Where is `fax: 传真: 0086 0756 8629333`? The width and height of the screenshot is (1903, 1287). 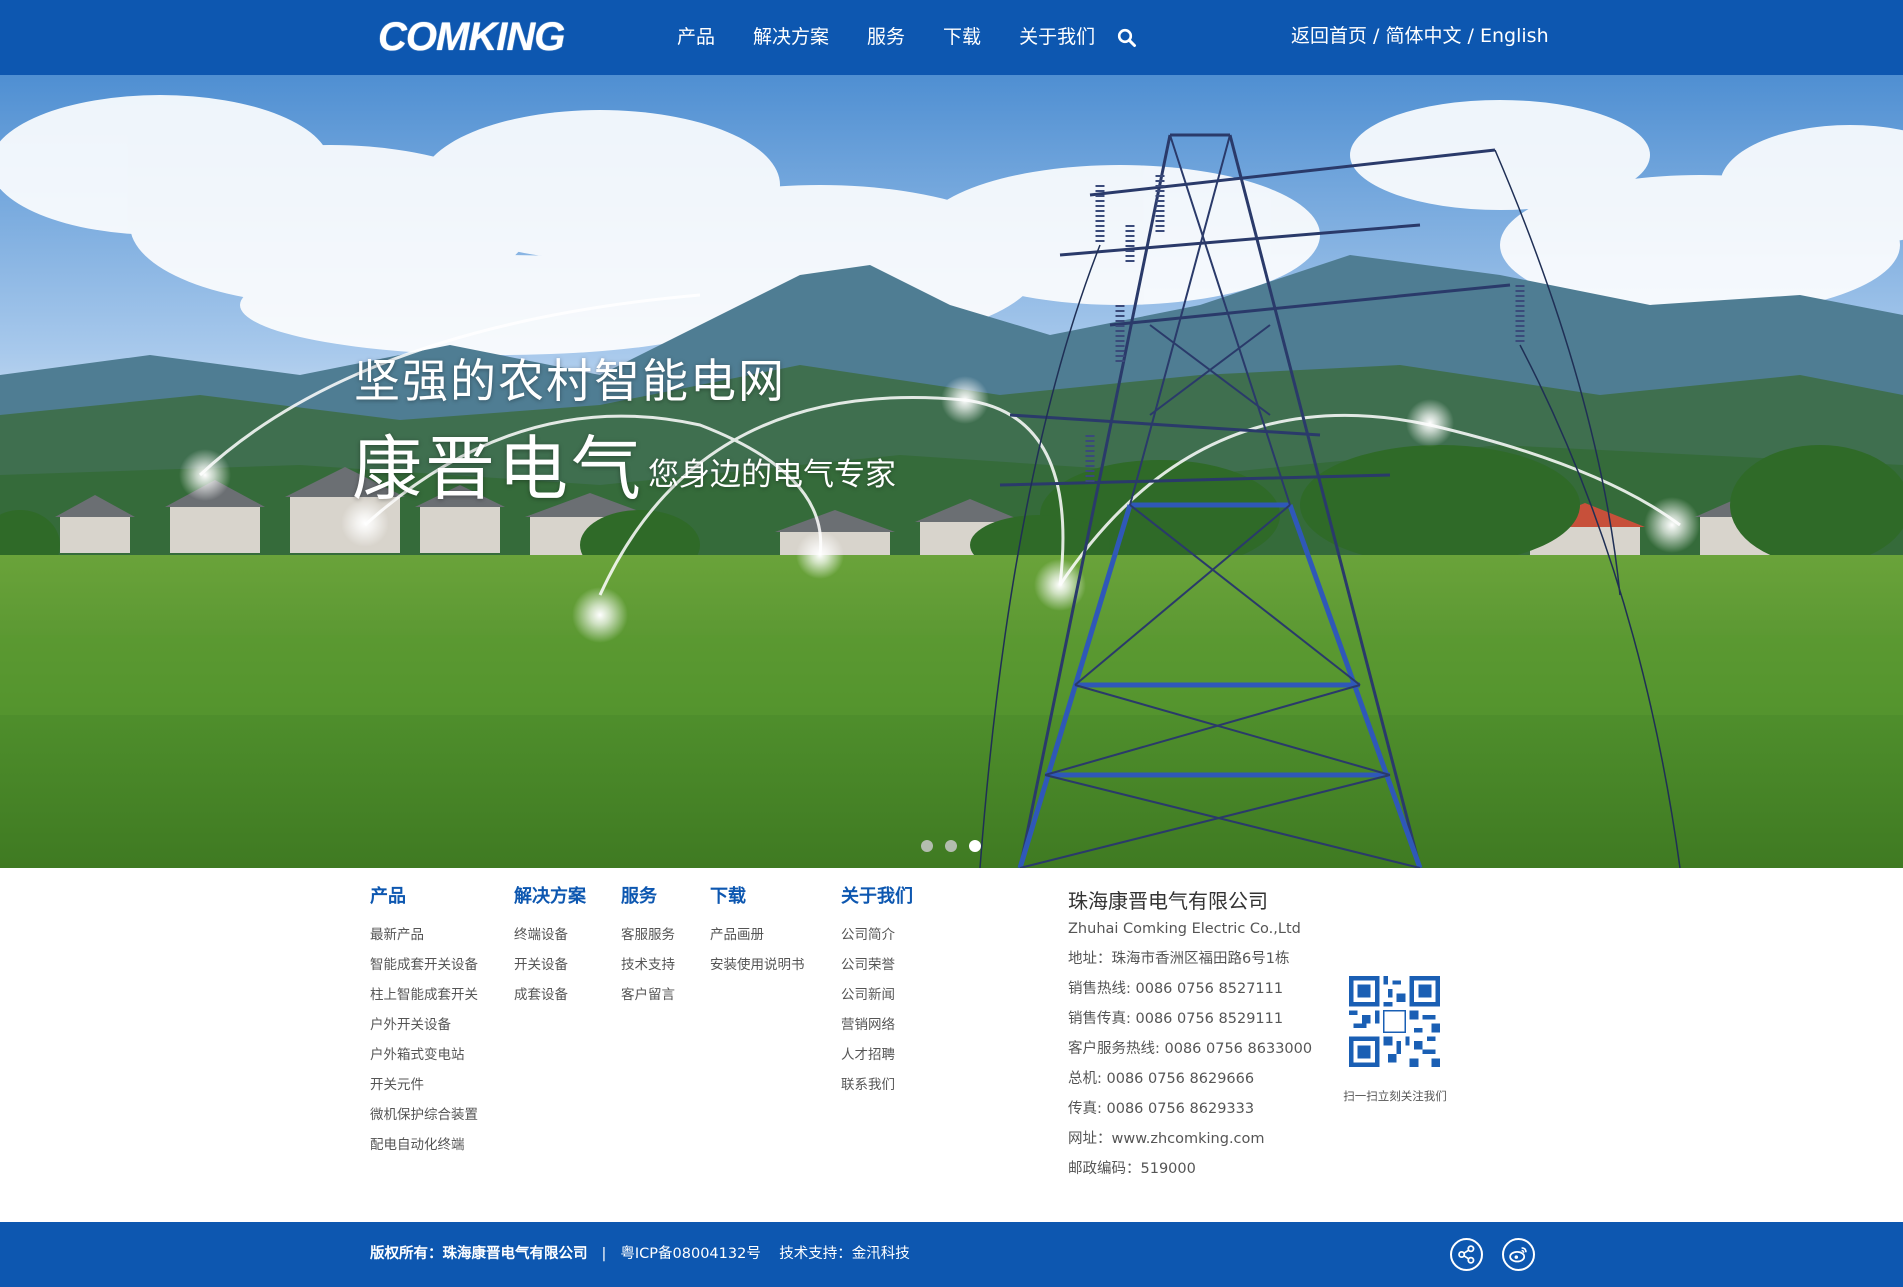 fax: 传真: 0086 0756 8629333 is located at coordinates (1161, 1109).